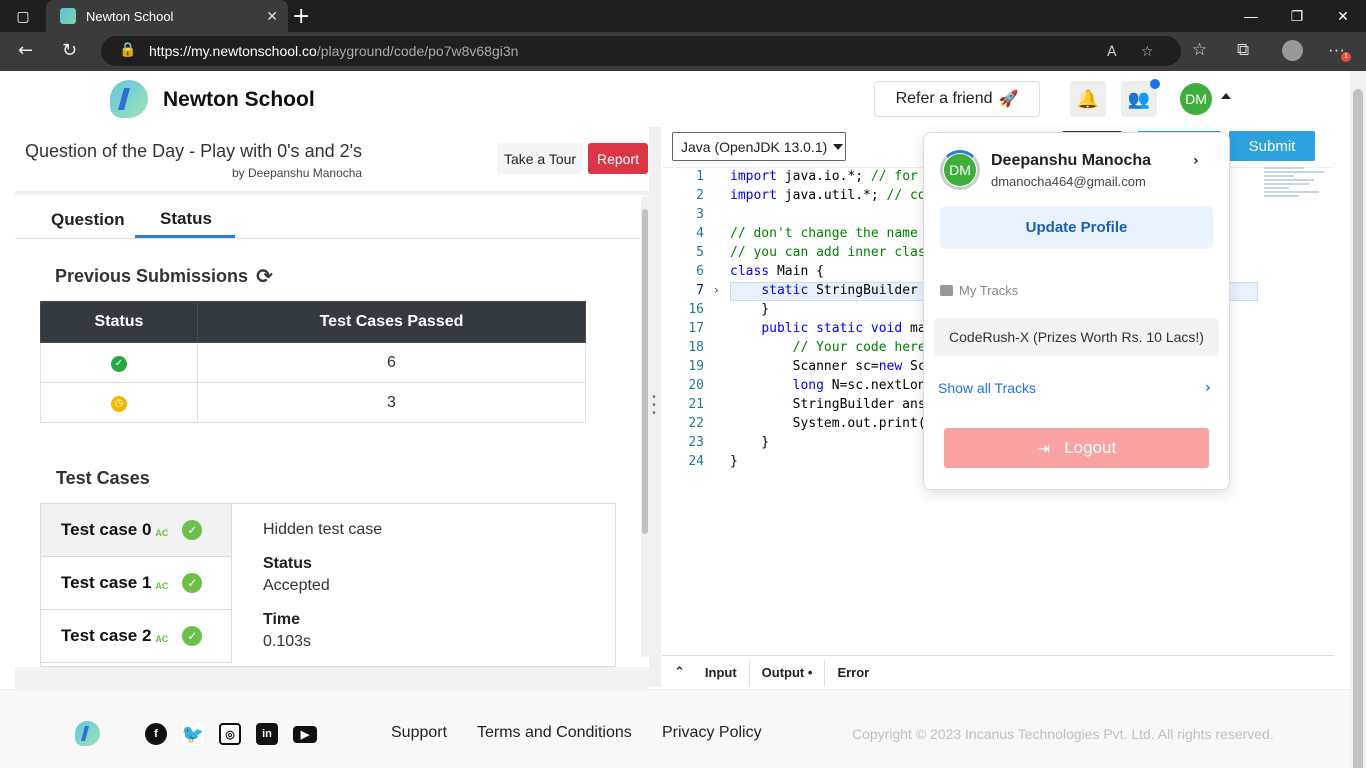 This screenshot has width=1366, height=768. What do you see at coordinates (192, 636) in the screenshot?
I see `check-circle-icon: ✓` at bounding box center [192, 636].